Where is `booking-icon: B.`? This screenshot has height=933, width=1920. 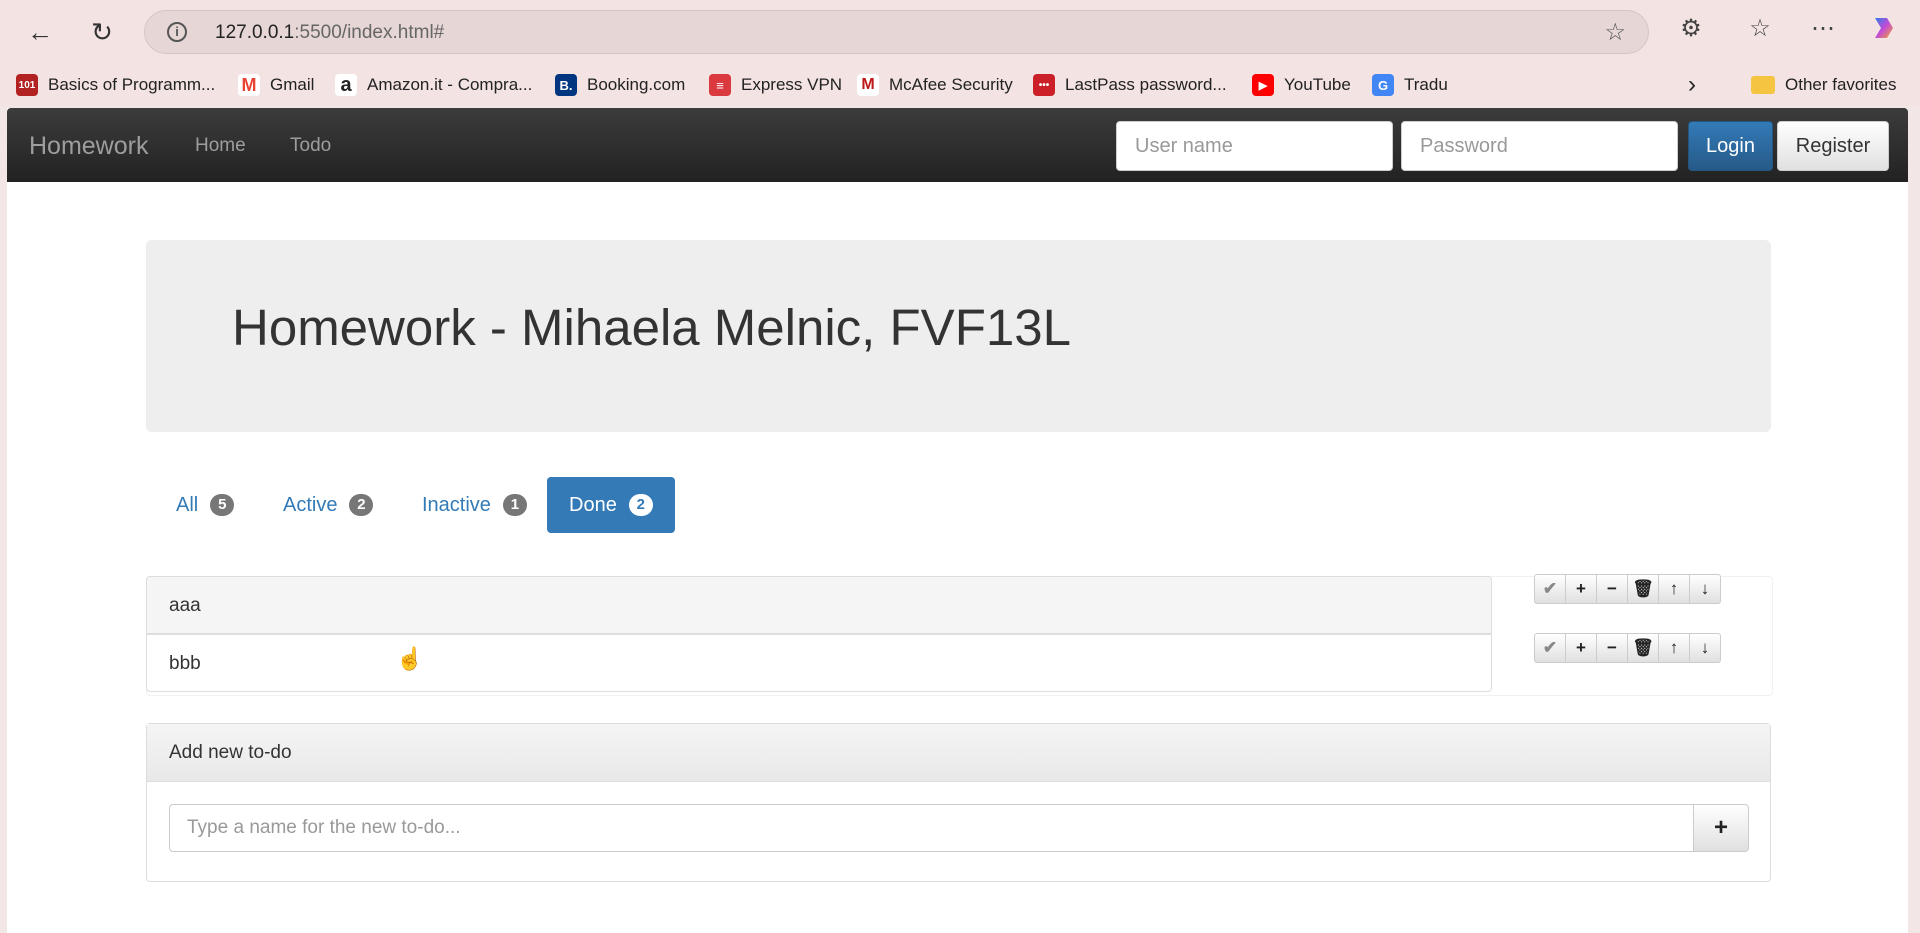 booking-icon: B. is located at coordinates (566, 85).